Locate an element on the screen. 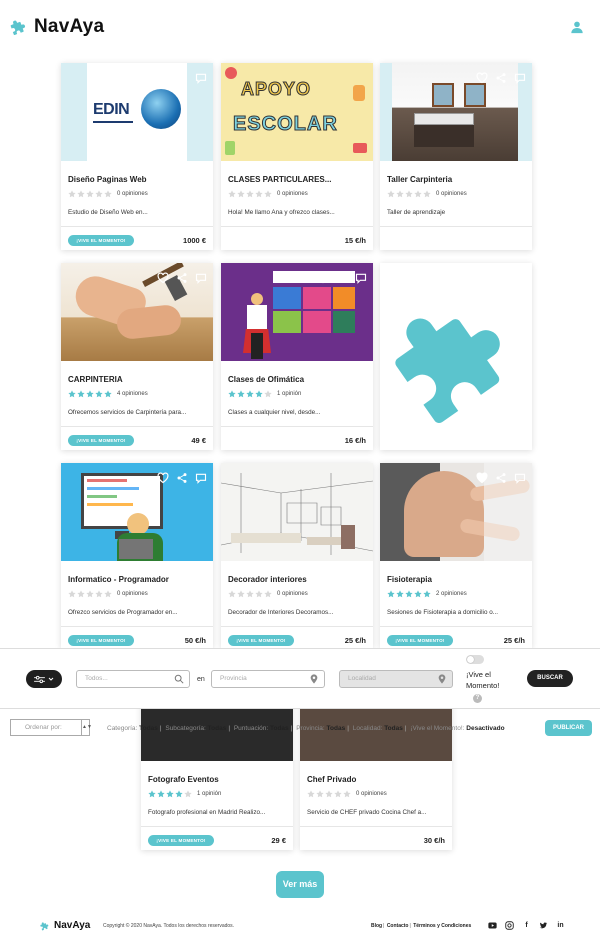  filters-toggle-button is located at coordinates (44, 679).